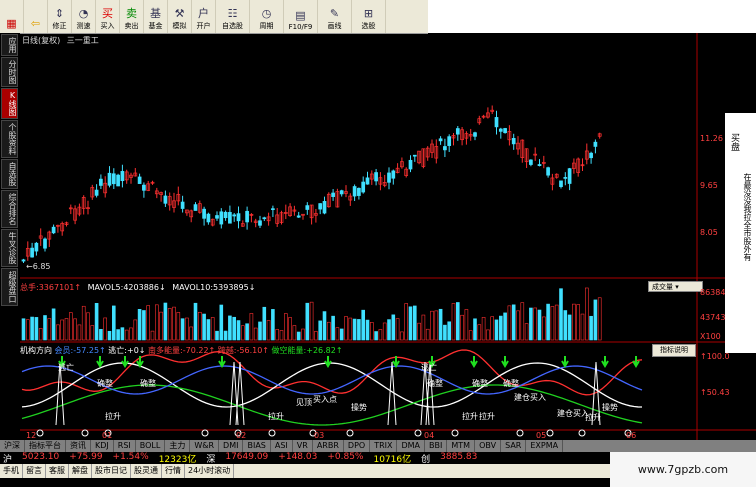 The image size is (756, 487). What do you see at coordinates (107, 435) in the screenshot?
I see `date-axis-label: 01` at bounding box center [107, 435].